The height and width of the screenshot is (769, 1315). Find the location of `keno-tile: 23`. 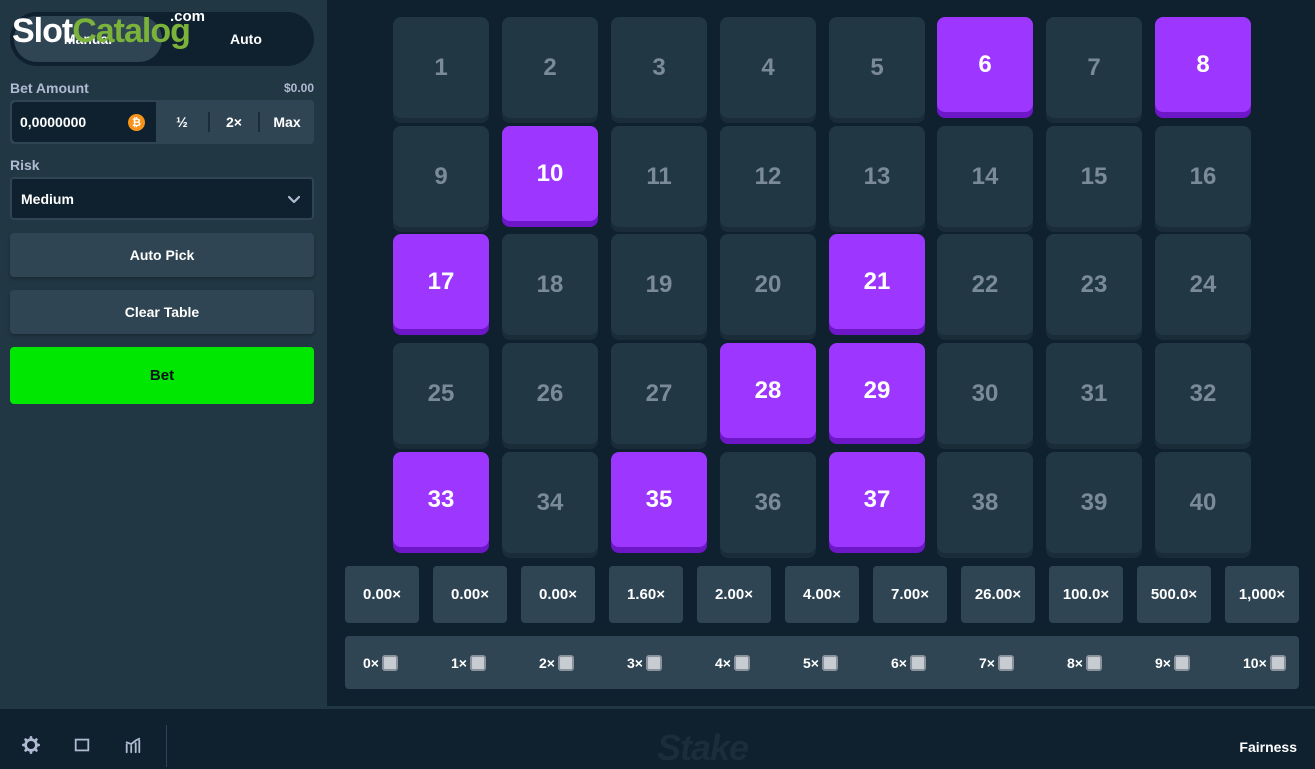

keno-tile: 23 is located at coordinates (1094, 284).